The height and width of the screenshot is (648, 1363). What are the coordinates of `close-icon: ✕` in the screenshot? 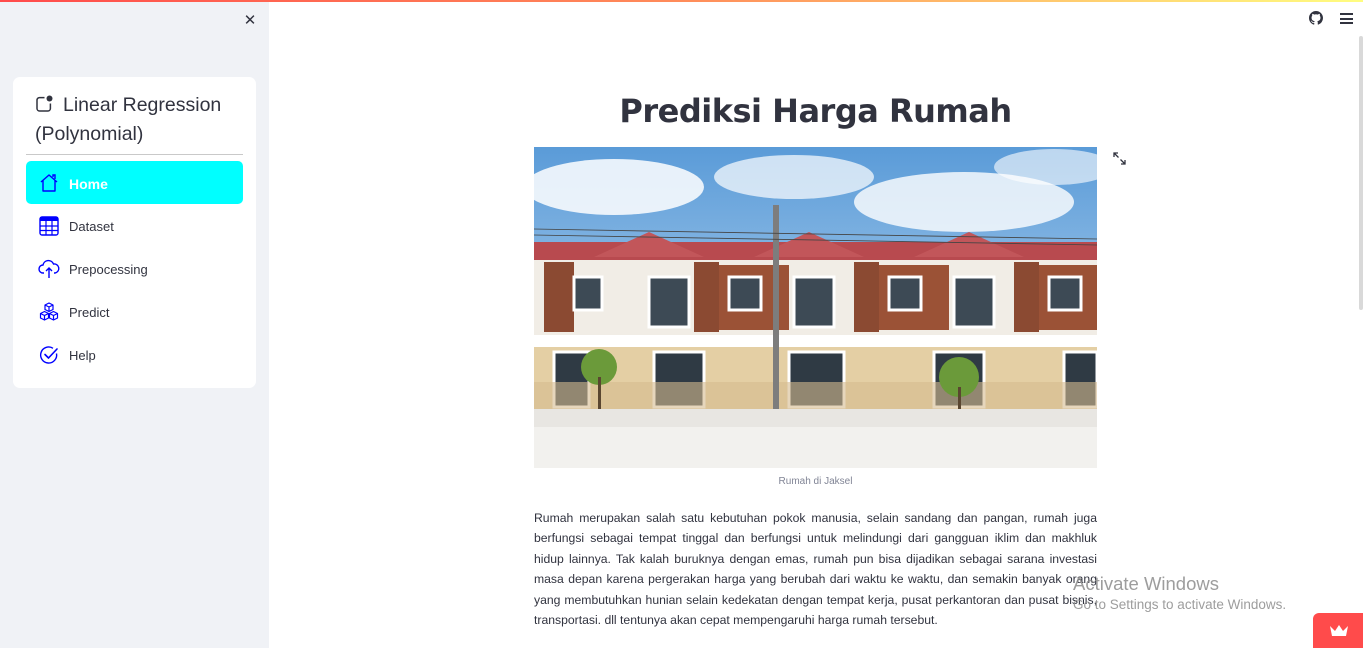 It's located at (250, 20).